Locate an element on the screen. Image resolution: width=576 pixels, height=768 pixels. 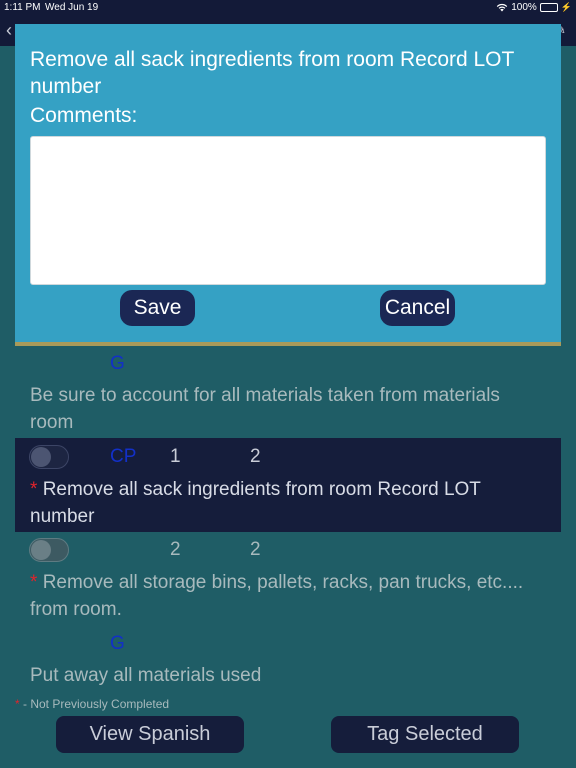
view-spanish-button: View Spanish is located at coordinates (150, 734).